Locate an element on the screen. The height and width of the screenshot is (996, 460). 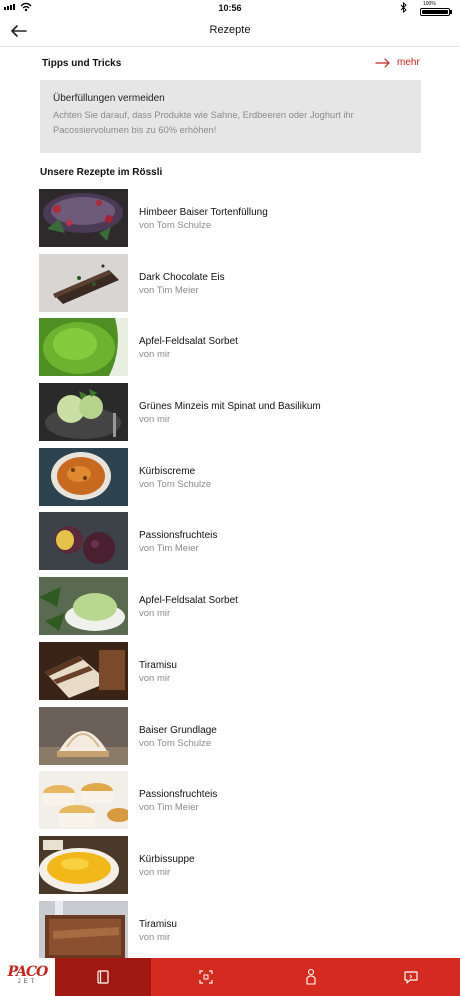
pacojet-logo: PACO JET is located at coordinates (28, 975).